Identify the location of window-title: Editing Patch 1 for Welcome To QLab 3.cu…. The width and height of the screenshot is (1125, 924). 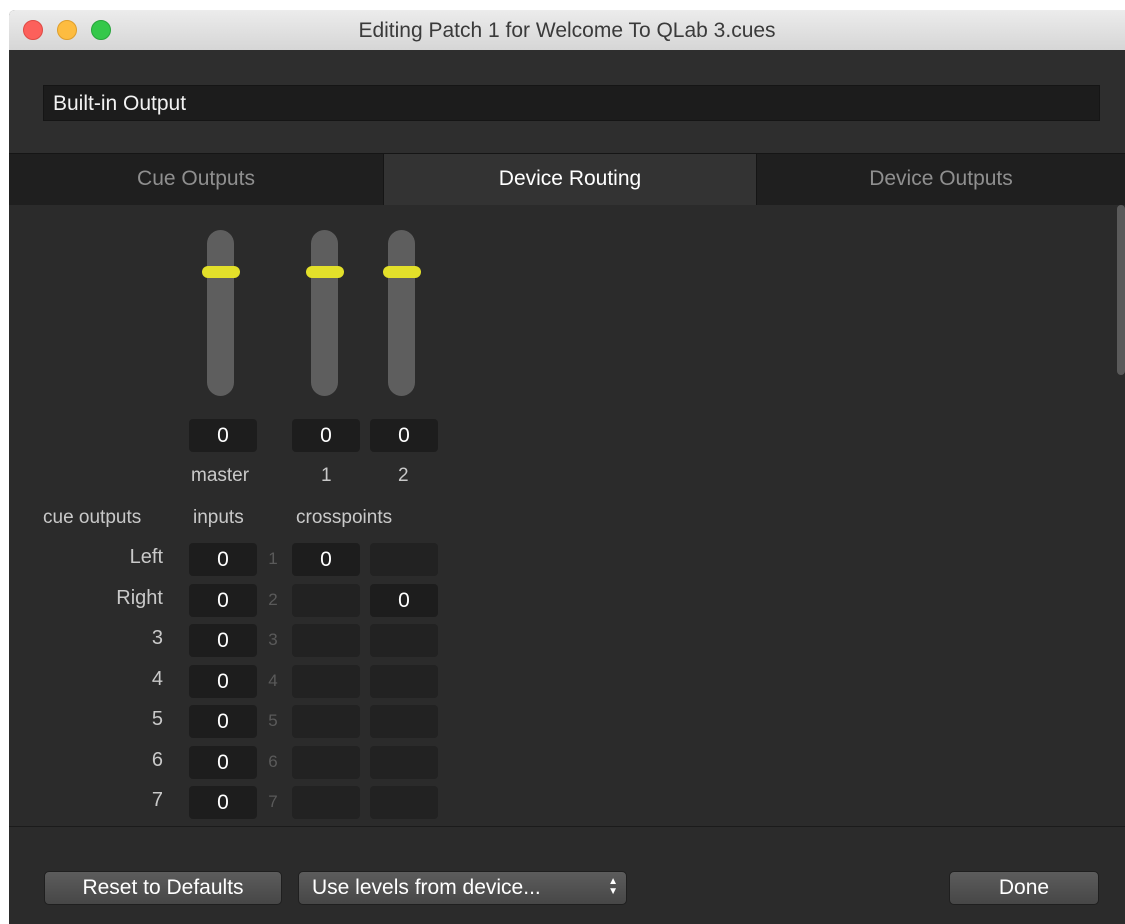
(567, 30).